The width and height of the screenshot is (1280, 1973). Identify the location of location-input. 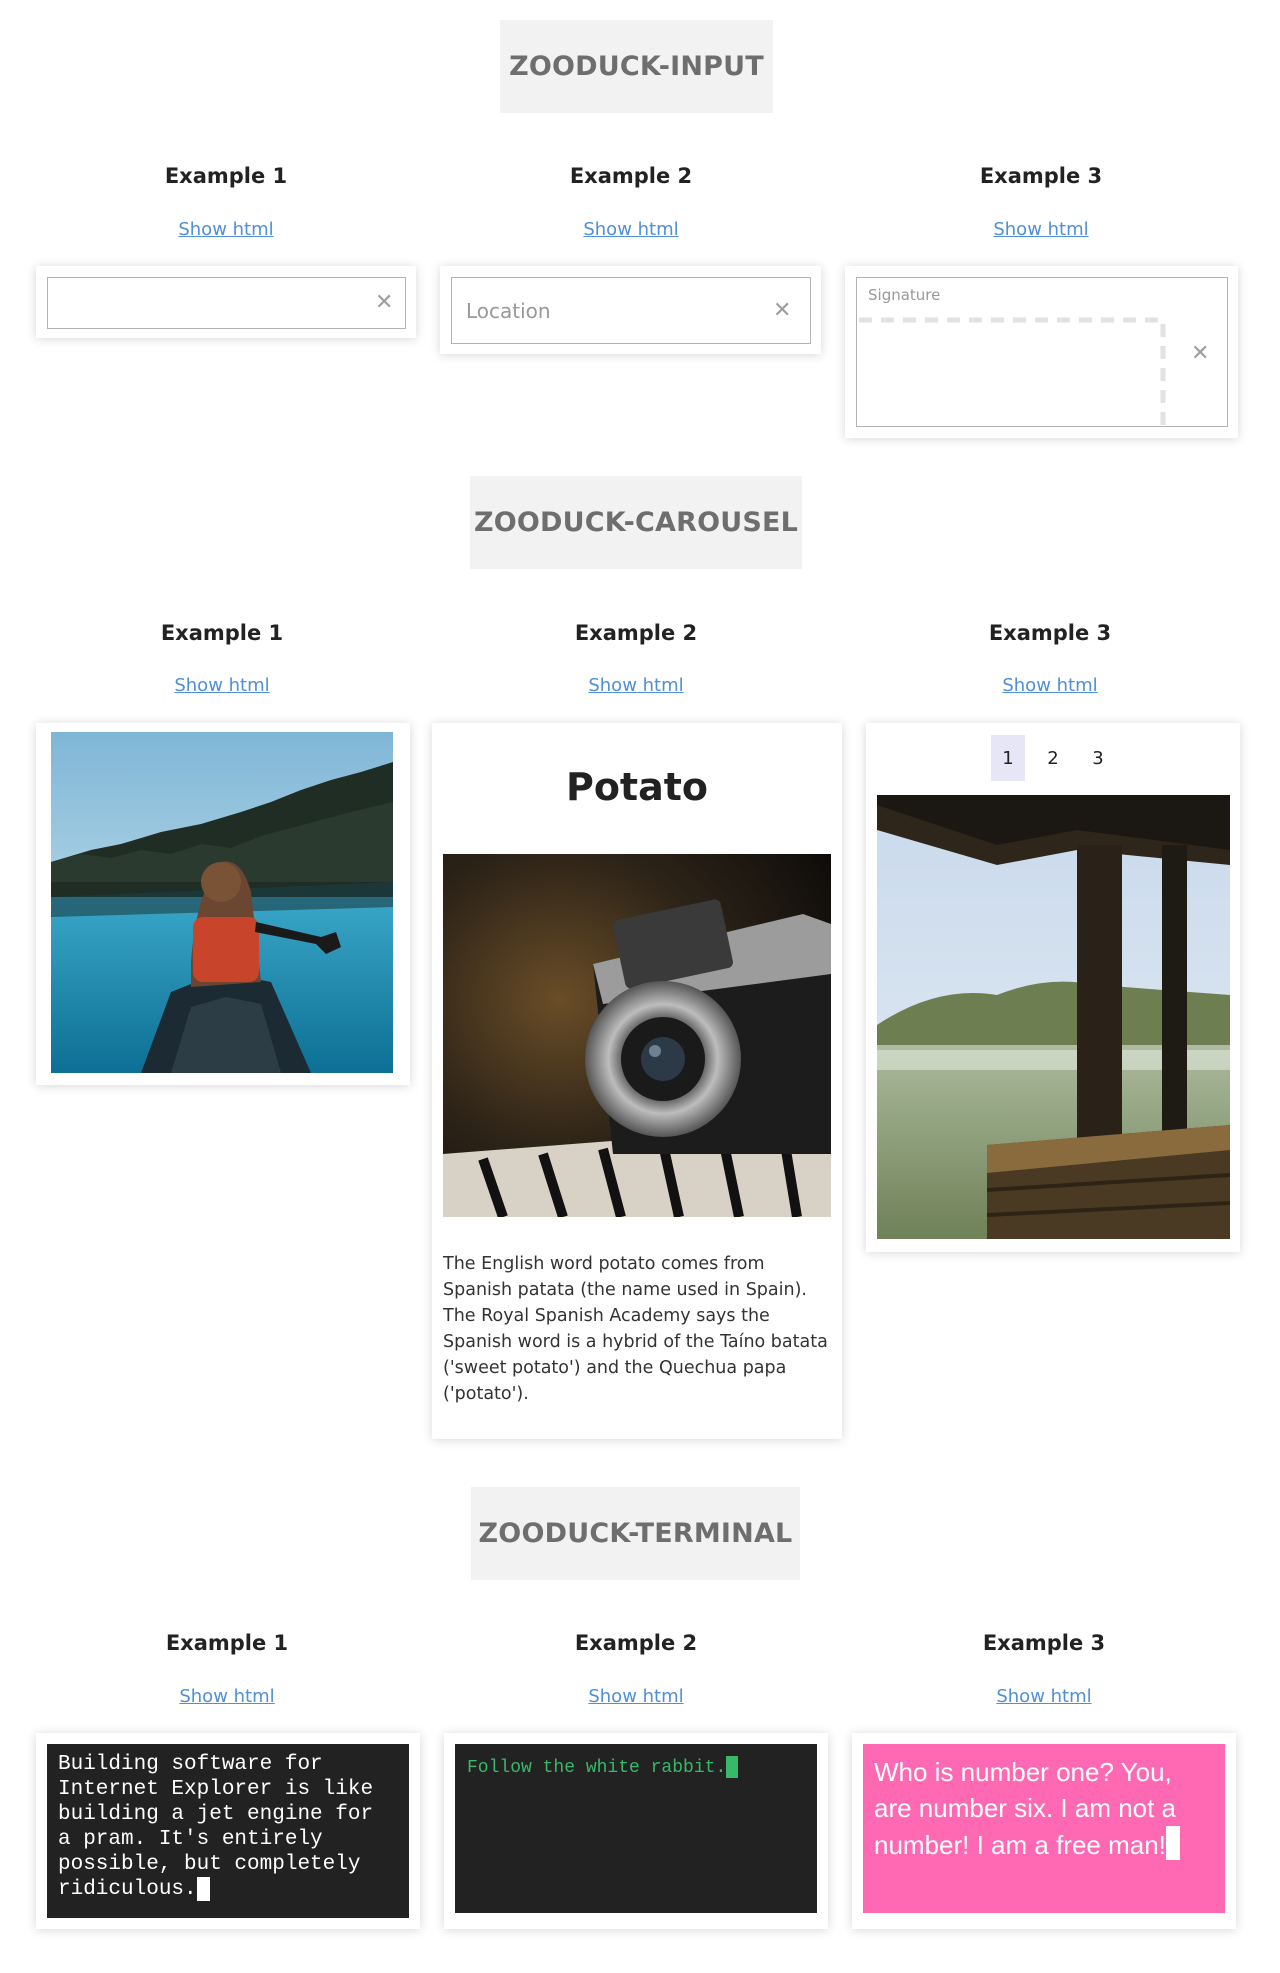
(611, 311).